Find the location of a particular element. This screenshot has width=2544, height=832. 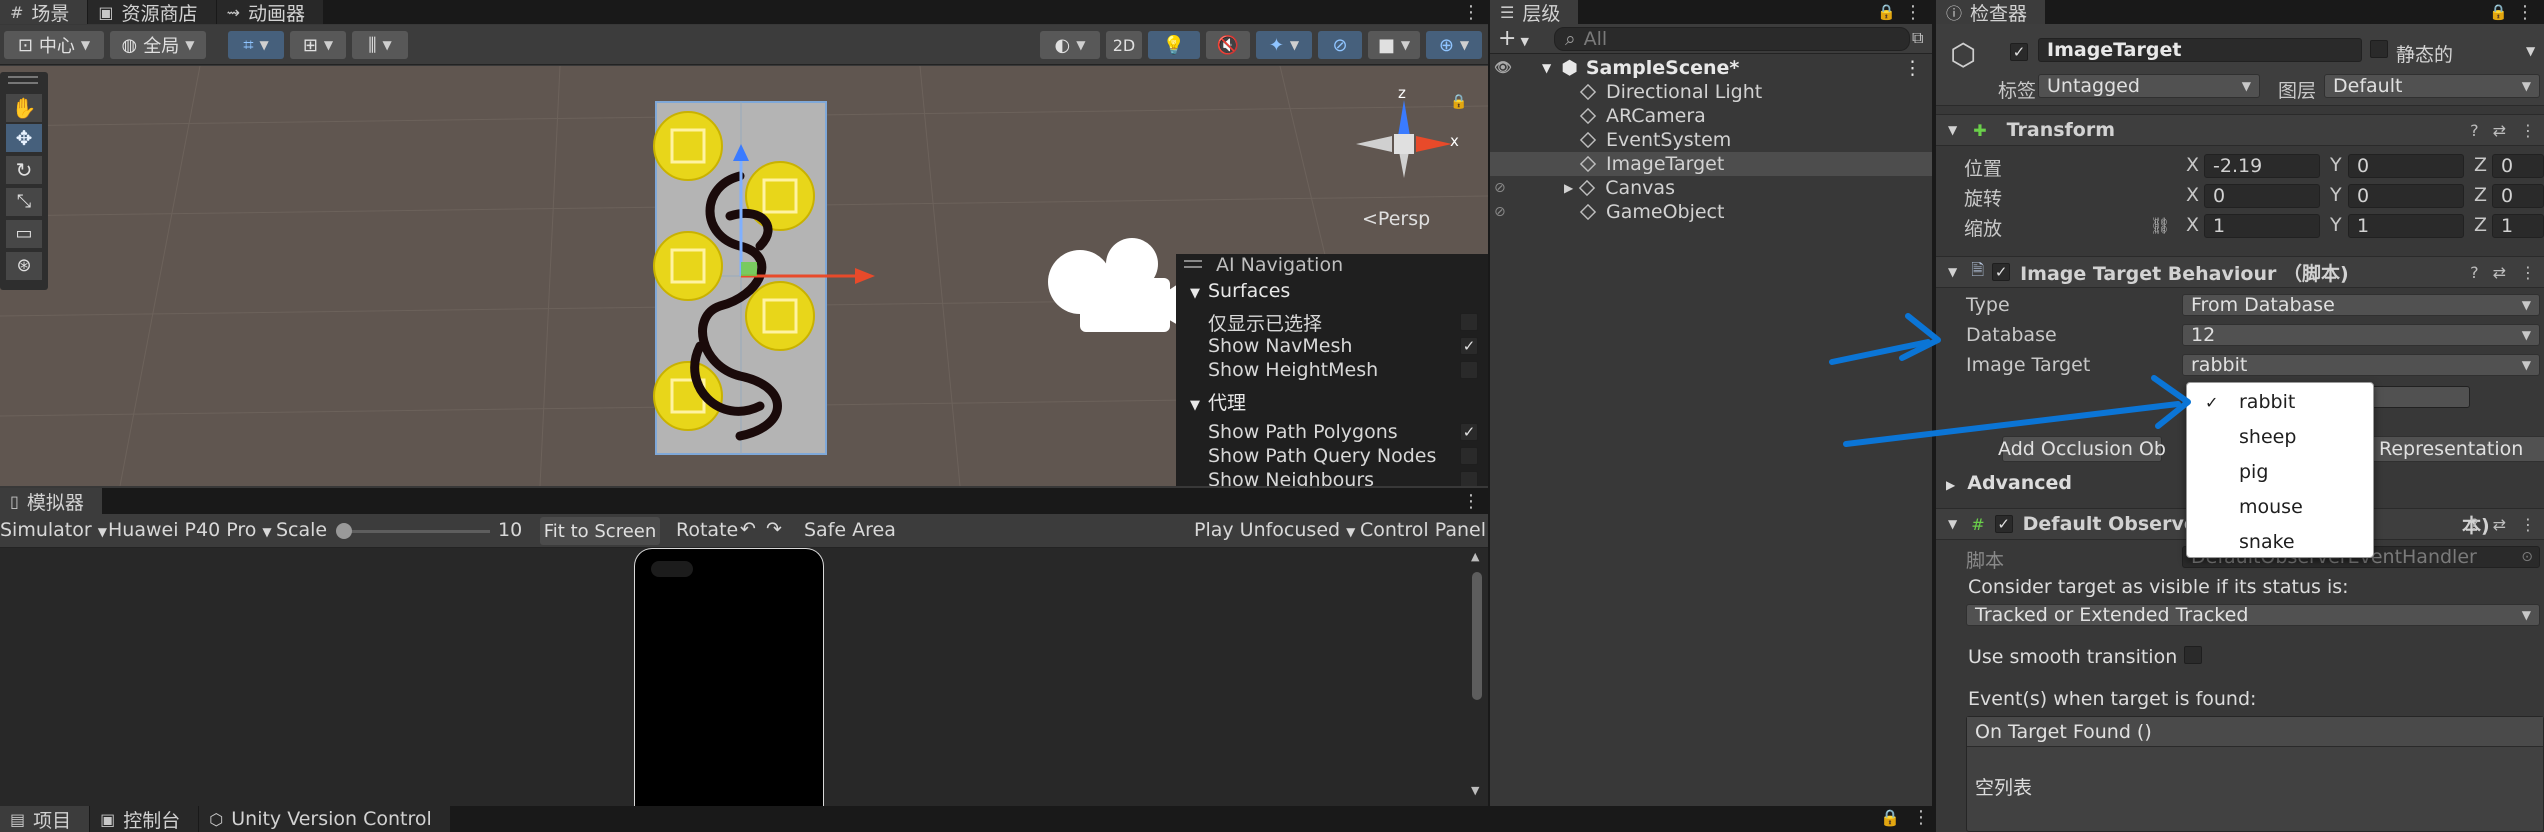

simulator-scrollbar: ▲ ▼ is located at coordinates (1477, 675).